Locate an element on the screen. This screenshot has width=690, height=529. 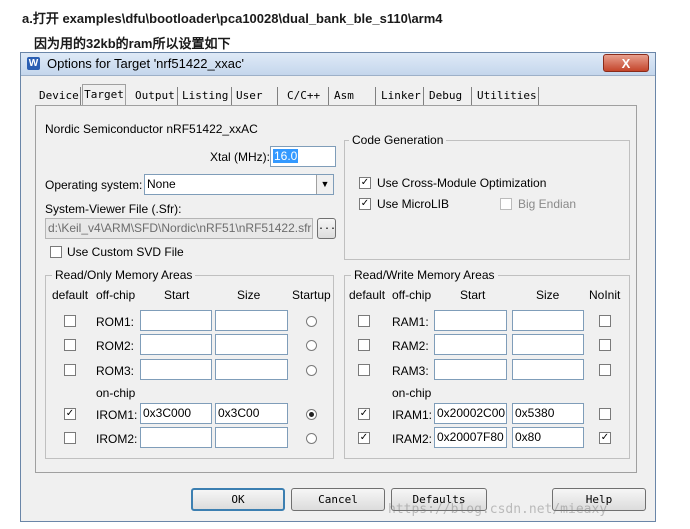
rom-col-size: Size is located at coordinates (249, 295).